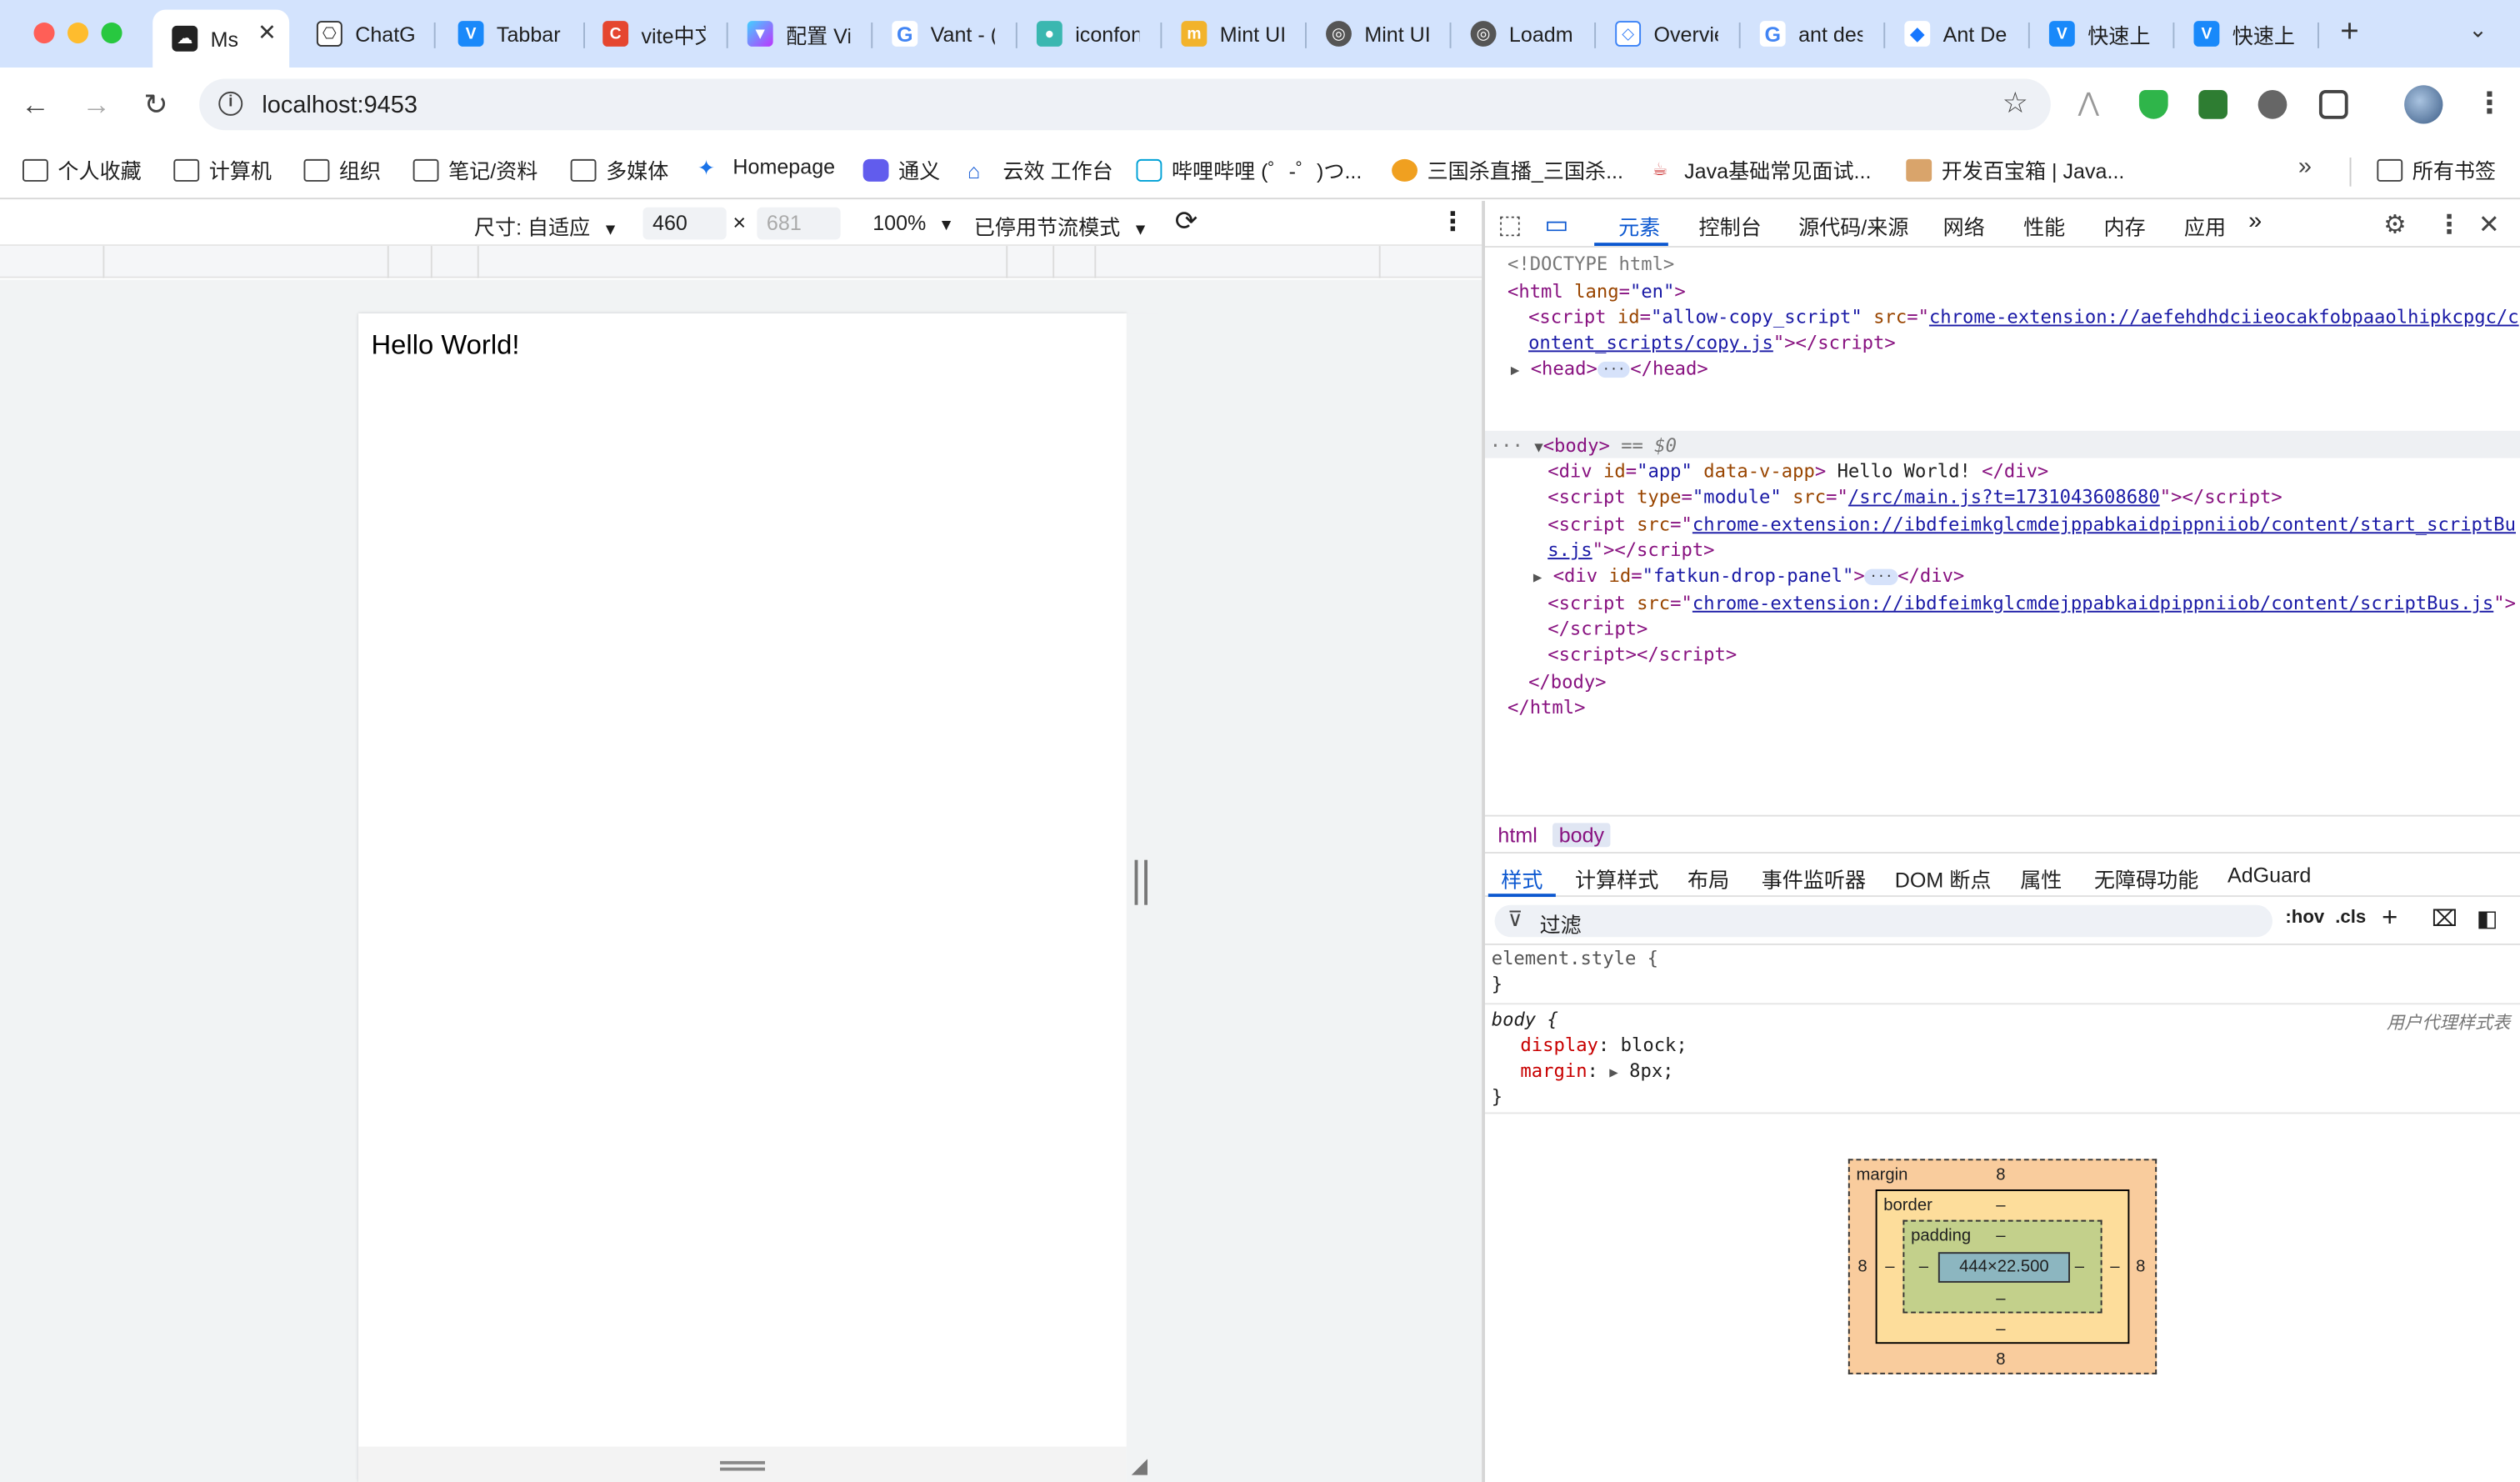 This screenshot has width=2520, height=1482. I want to click on margin-top-value: 8, so click(2000, 1175).